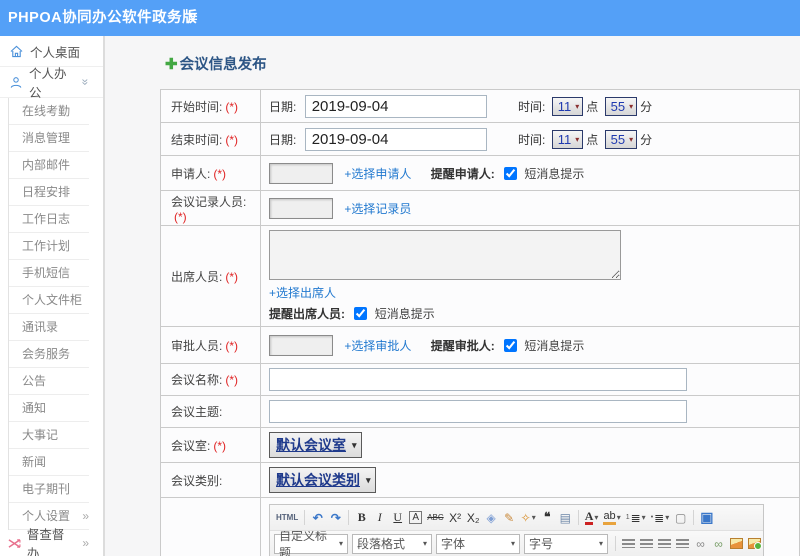  Describe the element at coordinates (49, 192) in the screenshot. I see `sidebar-item-schedule: 日程安排` at that location.